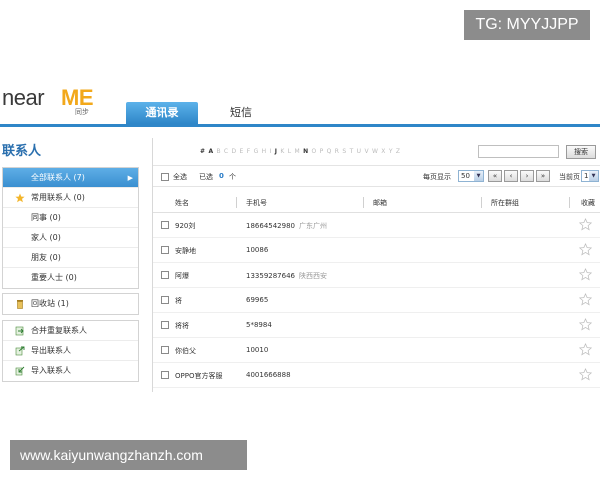 This screenshot has height=480, width=600. I want to click on alphabet-letter: W, so click(376, 151).